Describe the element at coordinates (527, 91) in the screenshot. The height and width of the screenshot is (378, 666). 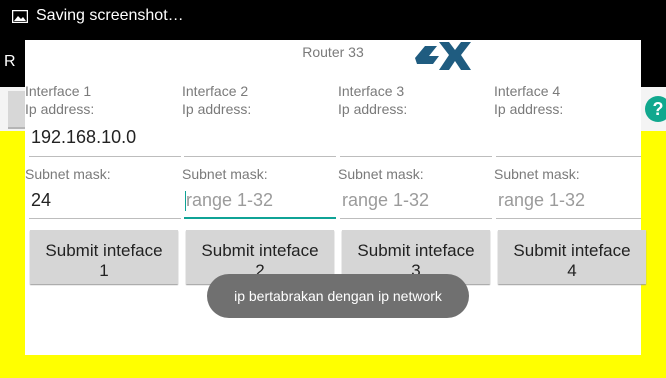
I see `interface-heading: Interface 4` at that location.